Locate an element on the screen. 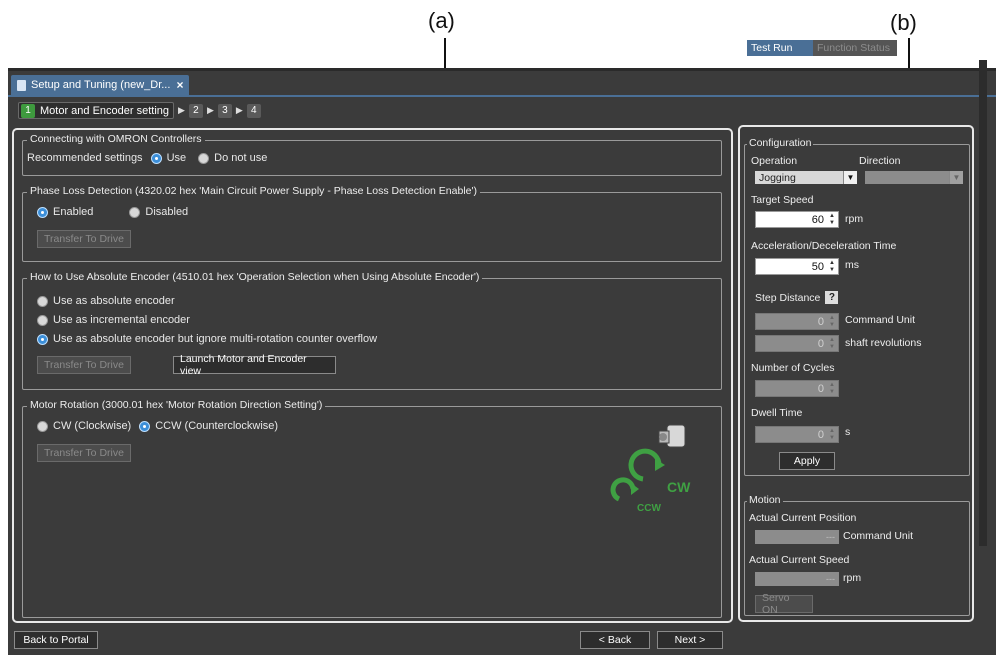 The height and width of the screenshot is (655, 996). accel-label: Acceleration/Deceleration Time is located at coordinates (824, 246).